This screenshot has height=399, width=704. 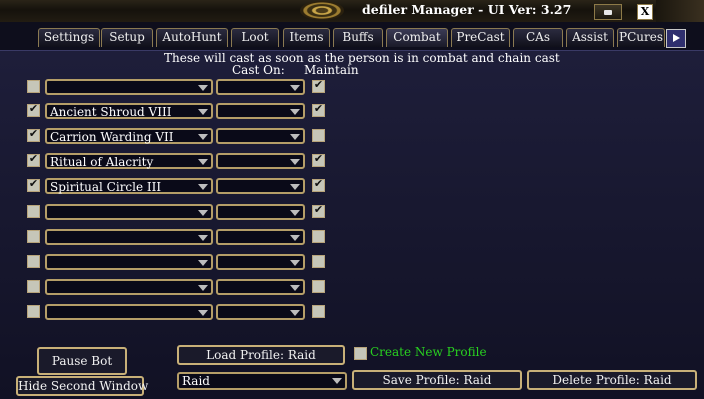 I want to click on profile-select: Raid, so click(x=262, y=381).